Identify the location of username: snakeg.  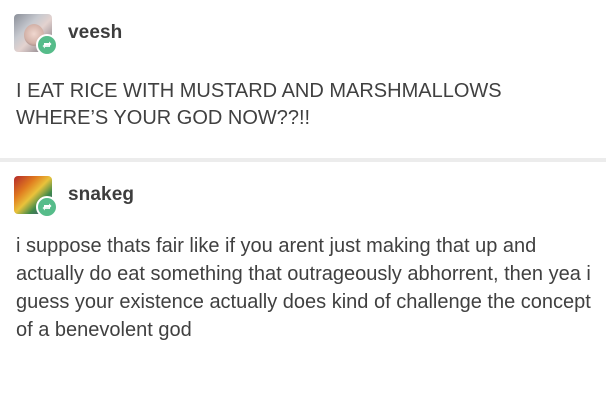
(101, 195).